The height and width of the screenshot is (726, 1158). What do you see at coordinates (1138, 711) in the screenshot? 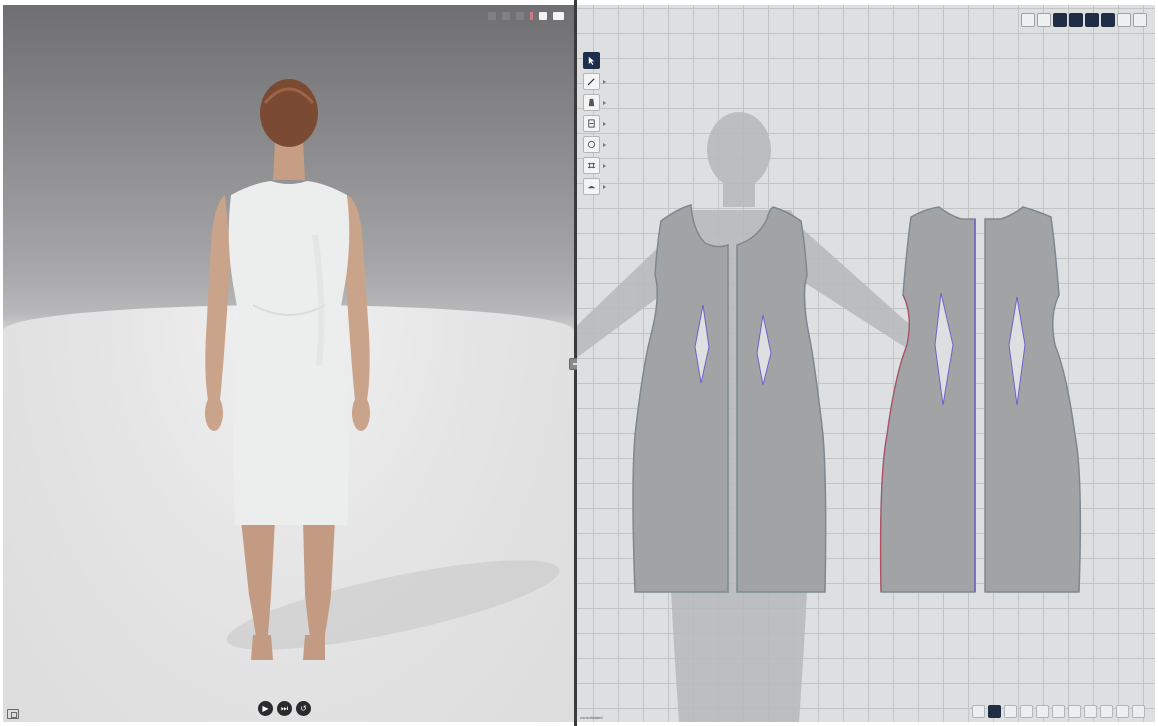
I see `more-icon` at bounding box center [1138, 711].